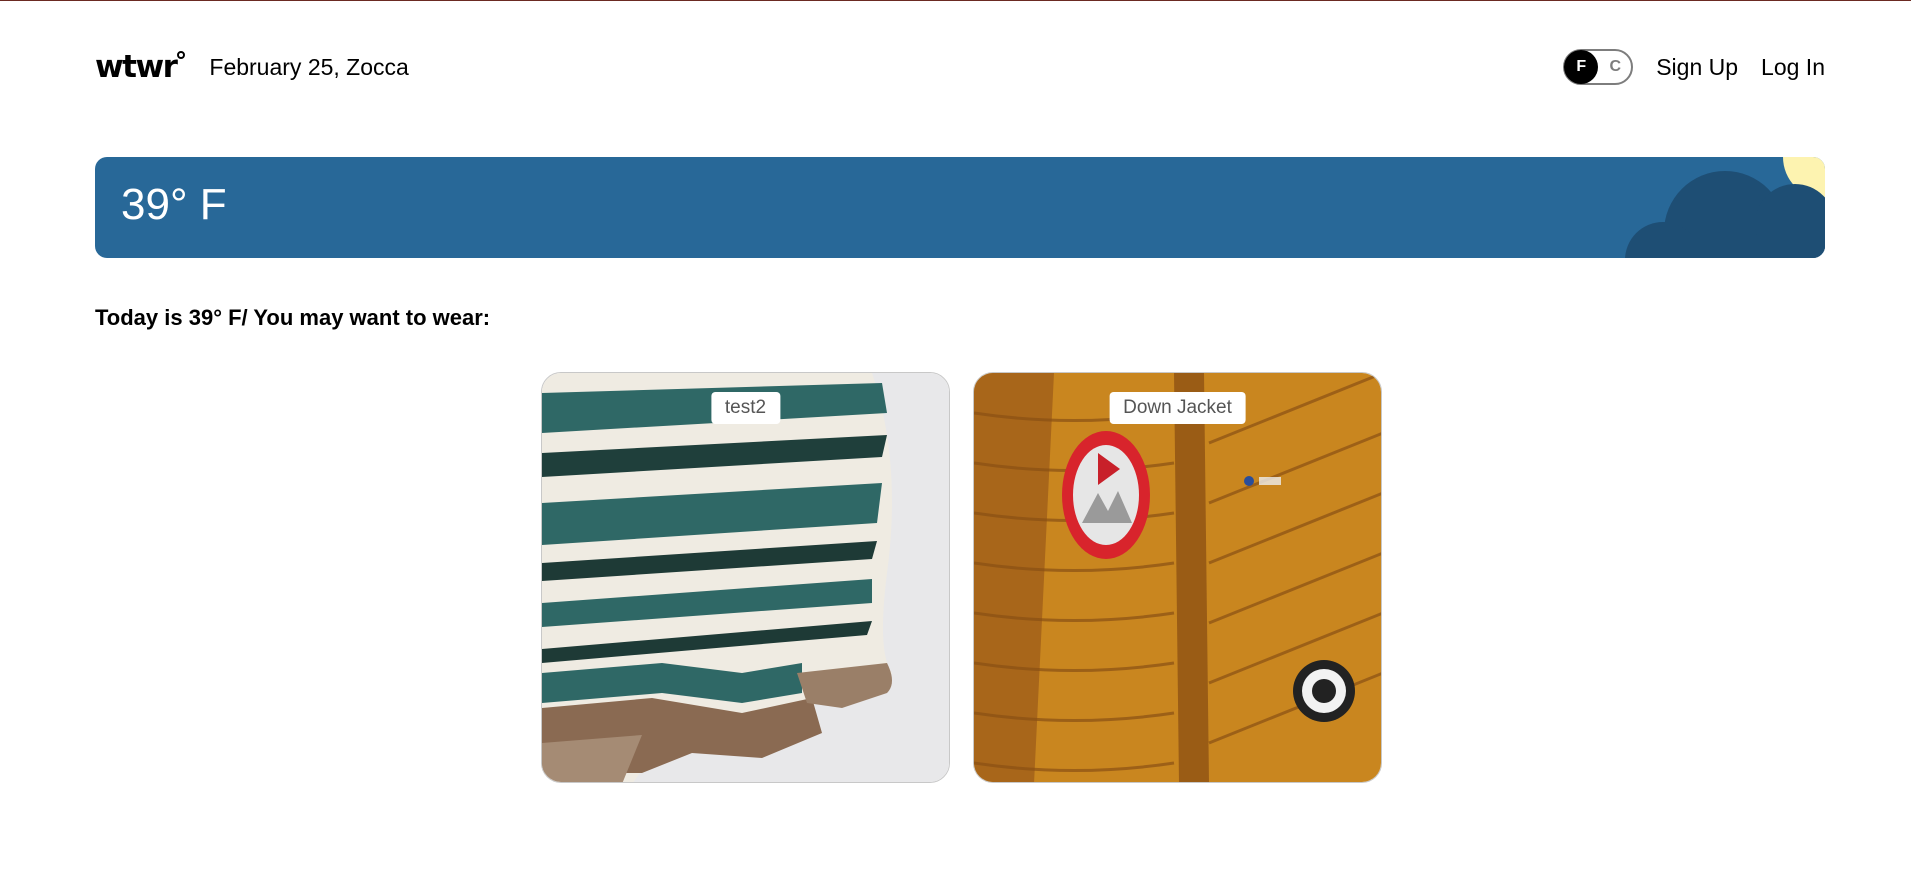 The image size is (1911, 869). Describe the element at coordinates (1725, 214) in the screenshot. I see `cloud-icon` at that location.